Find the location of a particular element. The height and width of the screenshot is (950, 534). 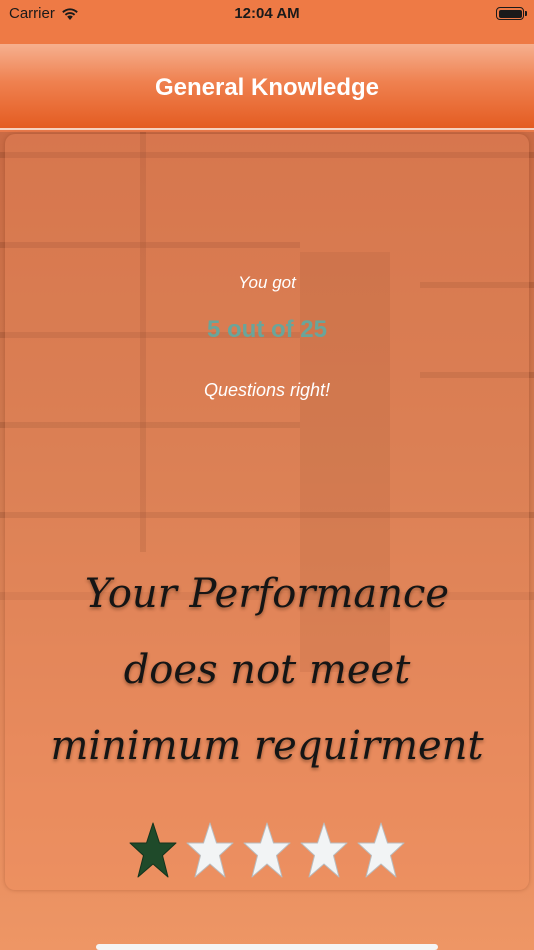

navigation-bar: General Knowledge is located at coordinates (267, 87).